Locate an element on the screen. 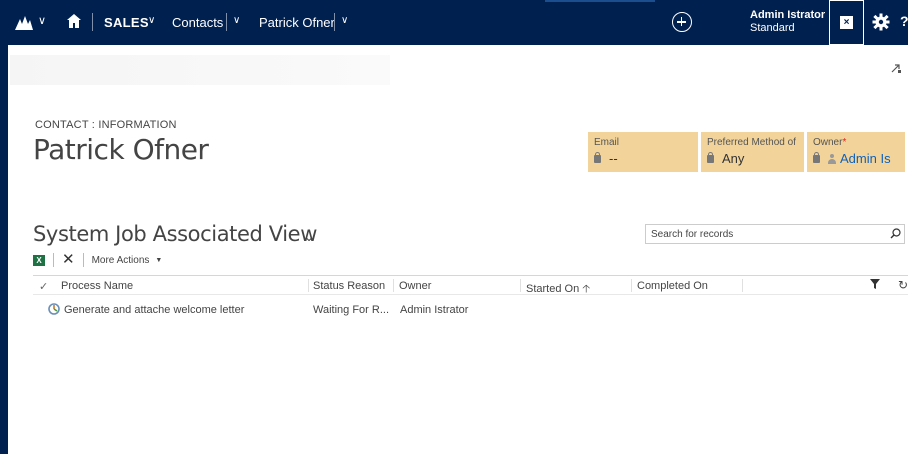  process-icon is located at coordinates (54, 309).